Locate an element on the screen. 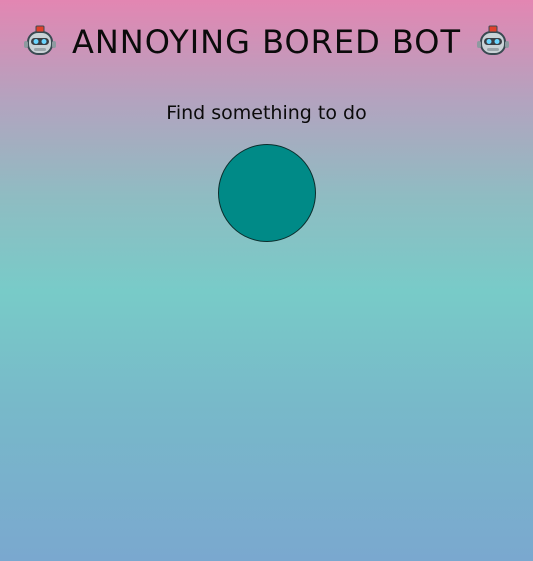  page-title: ANNOYING BORED BOT is located at coordinates (266, 42).